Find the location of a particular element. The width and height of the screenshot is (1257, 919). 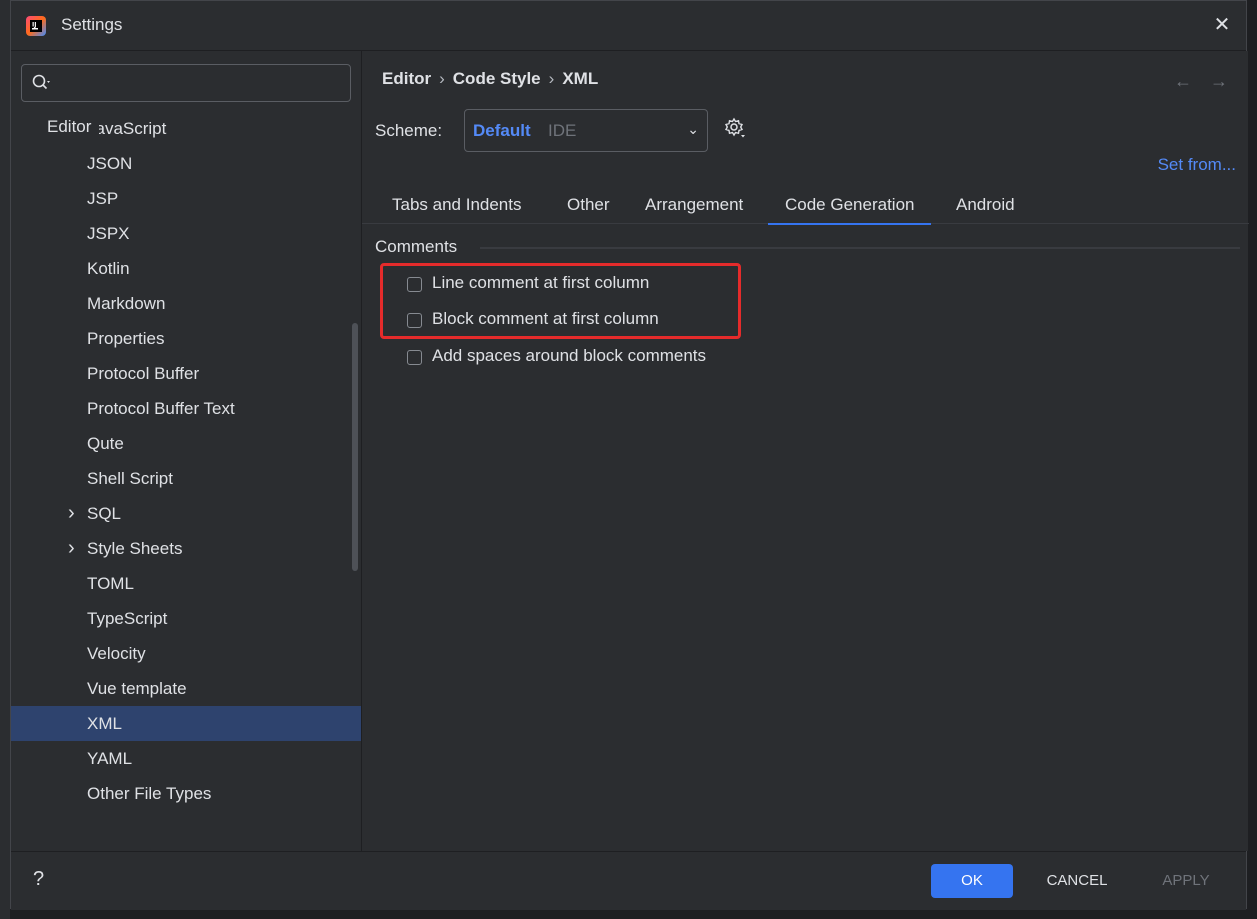

sidebar-item-velocity: Velocity is located at coordinates (186, 653).